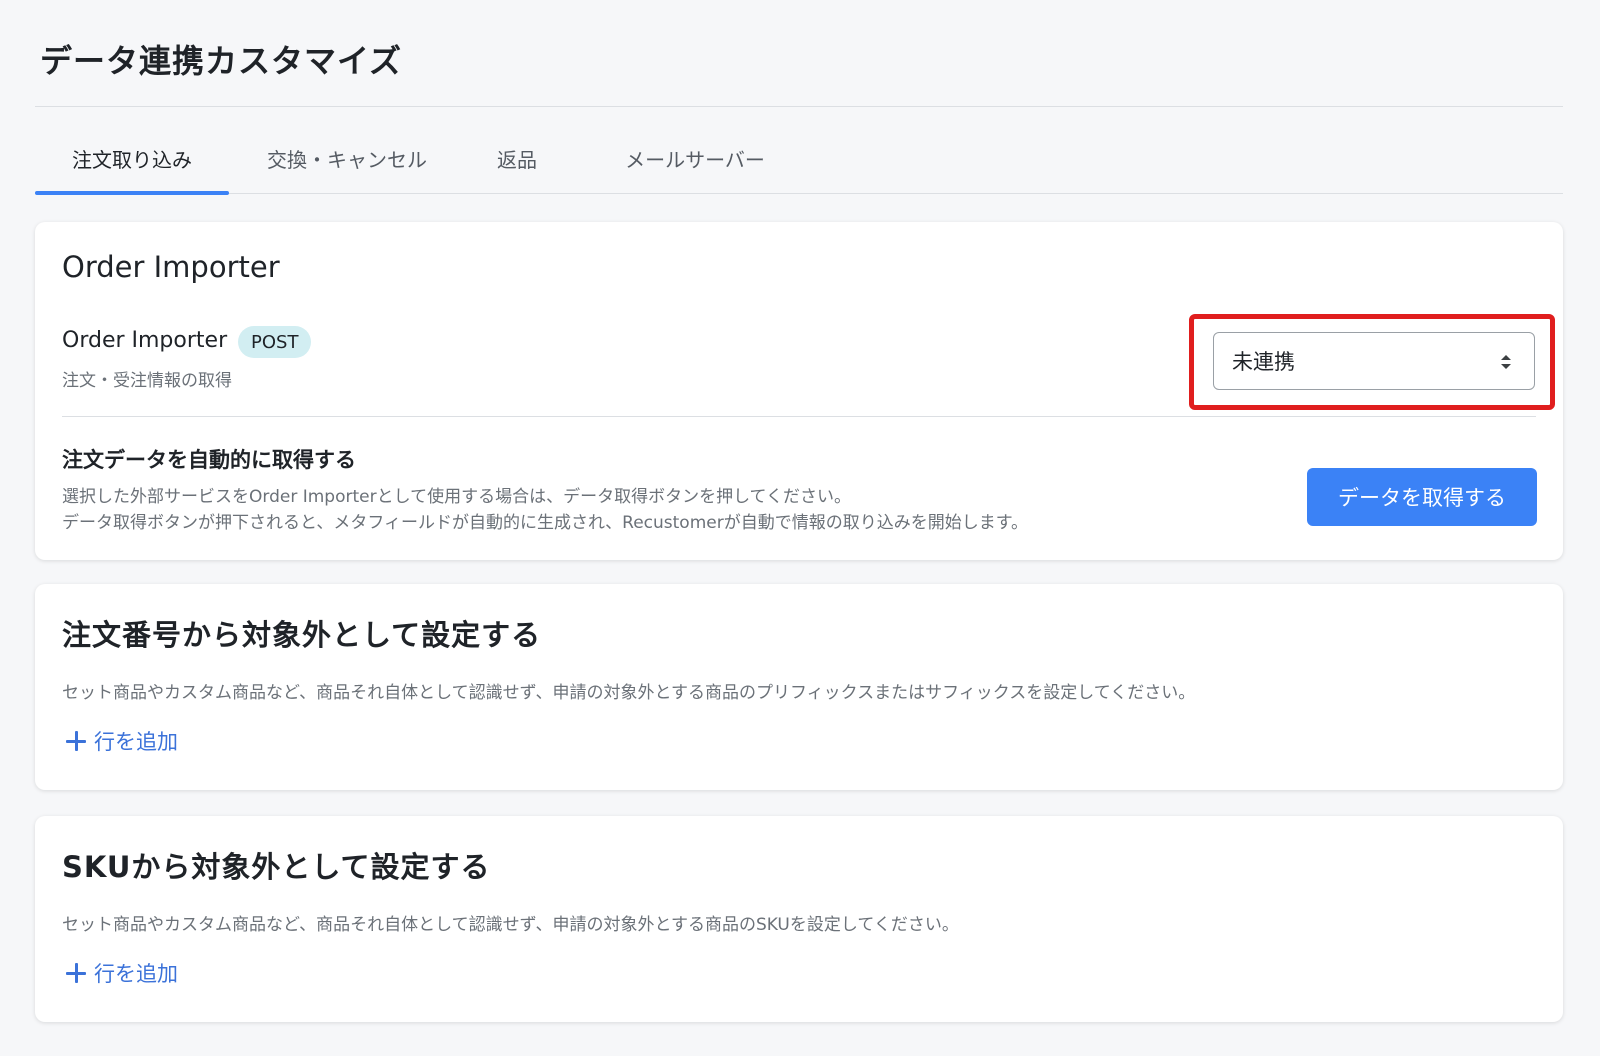 This screenshot has height=1056, width=1600. I want to click on select-updown-icon, so click(1506, 362).